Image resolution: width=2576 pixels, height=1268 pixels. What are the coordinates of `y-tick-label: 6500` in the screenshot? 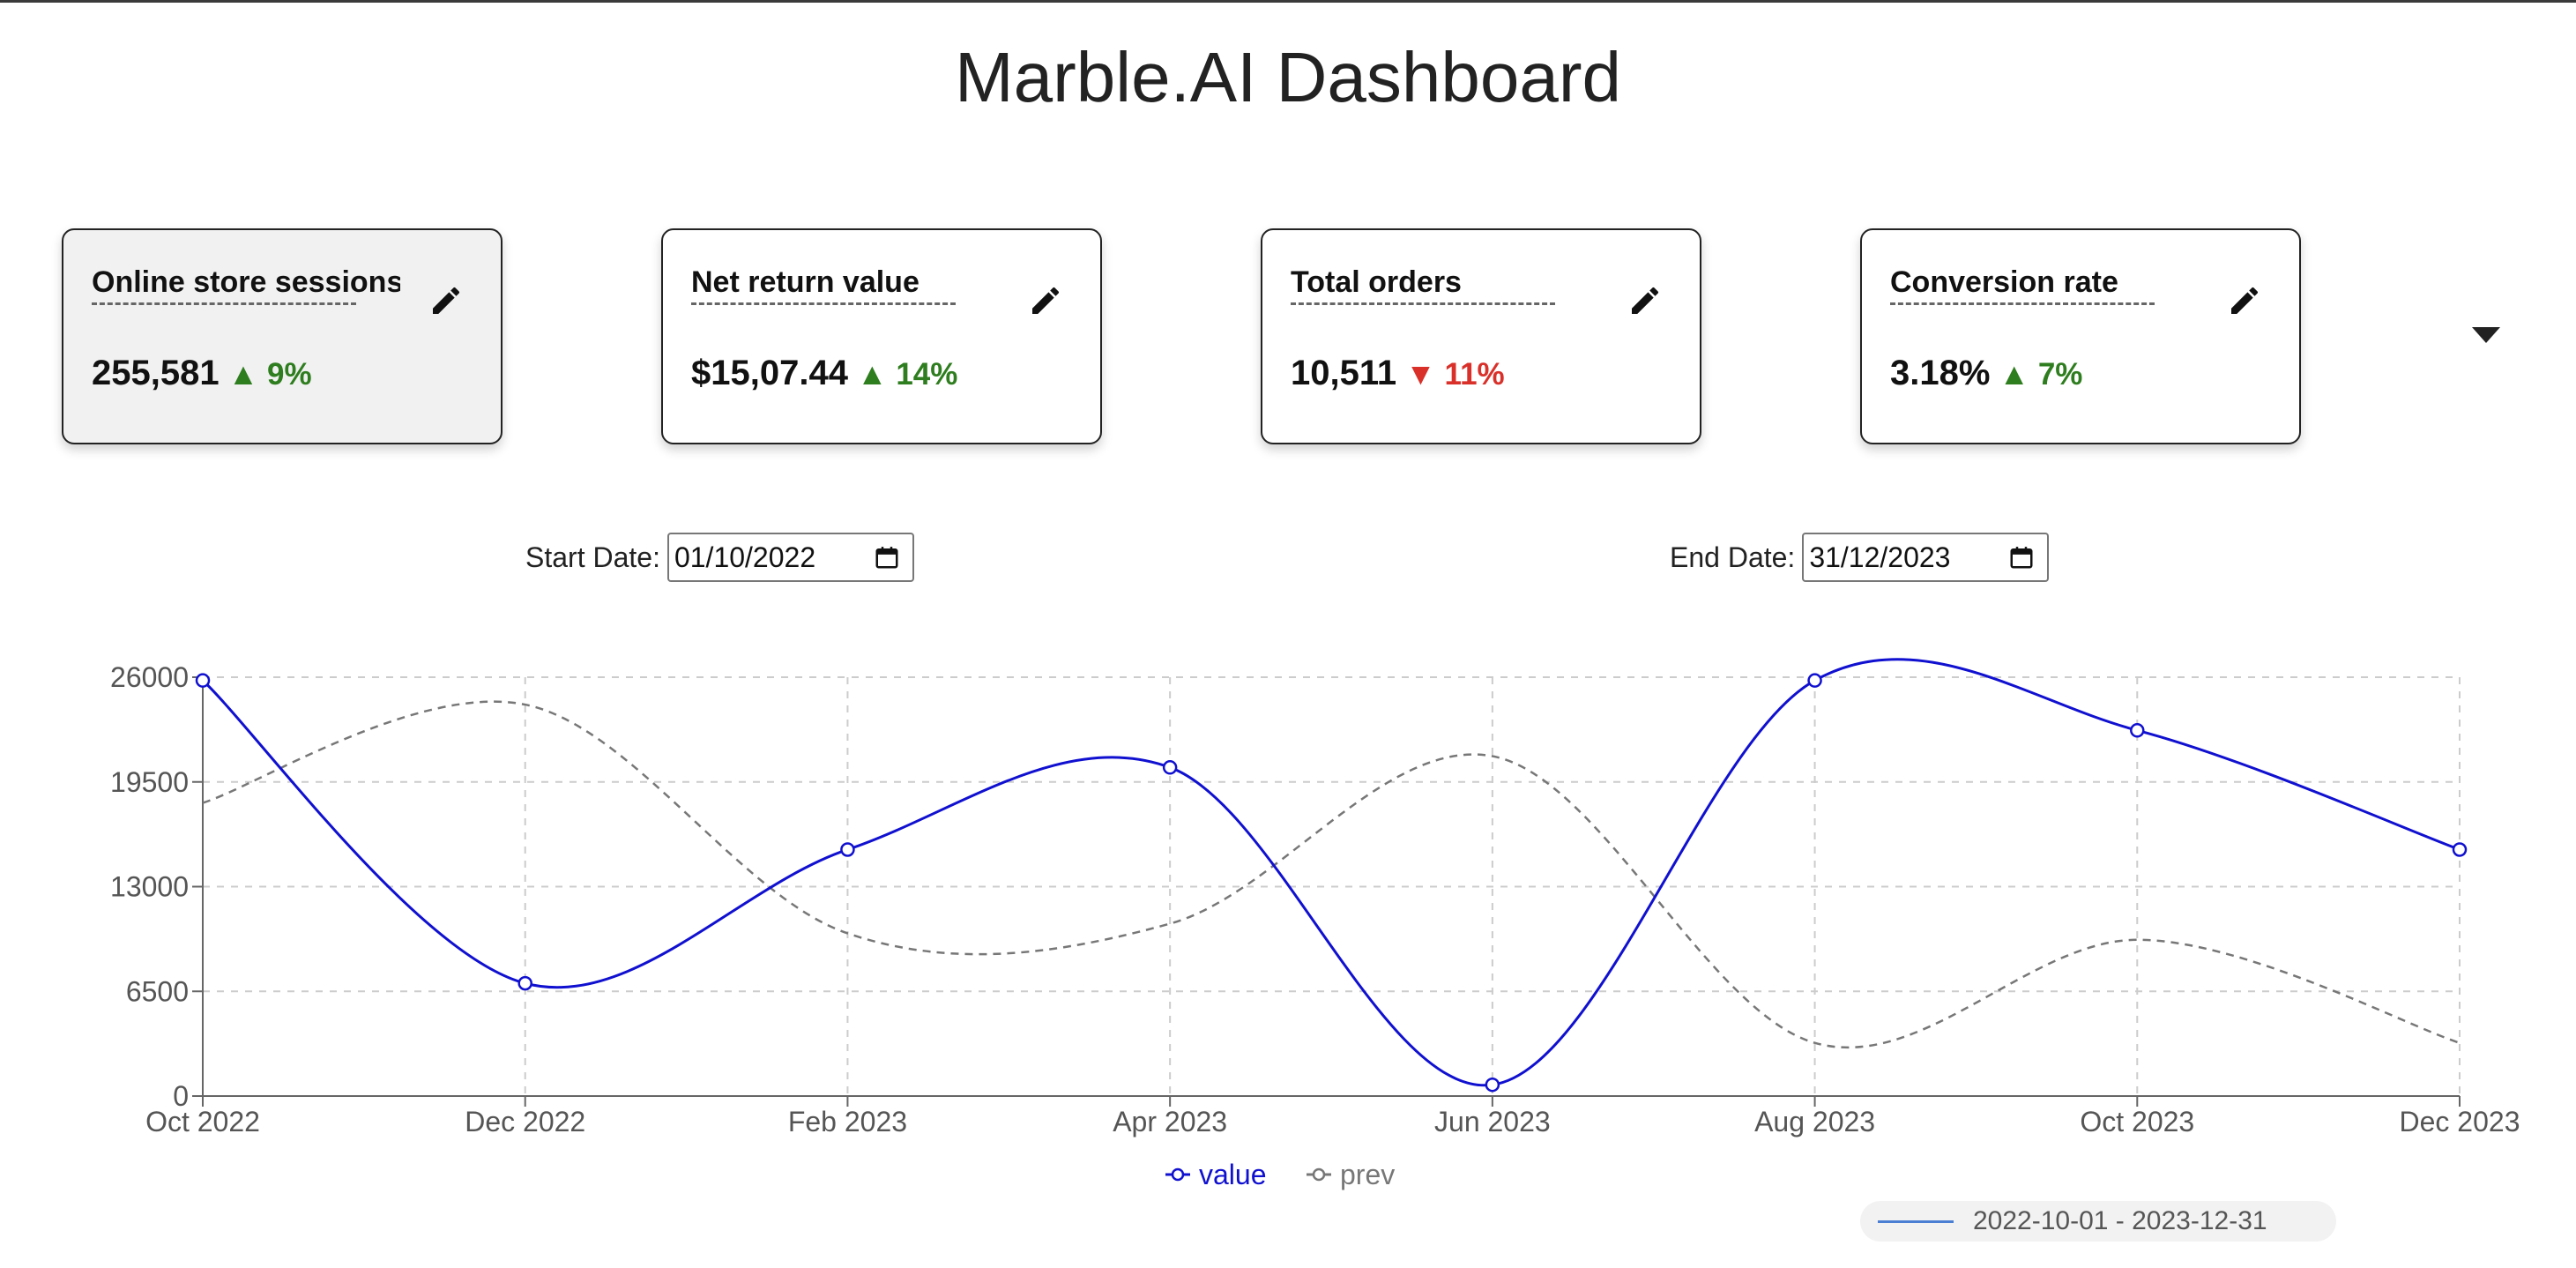 It's located at (158, 991).